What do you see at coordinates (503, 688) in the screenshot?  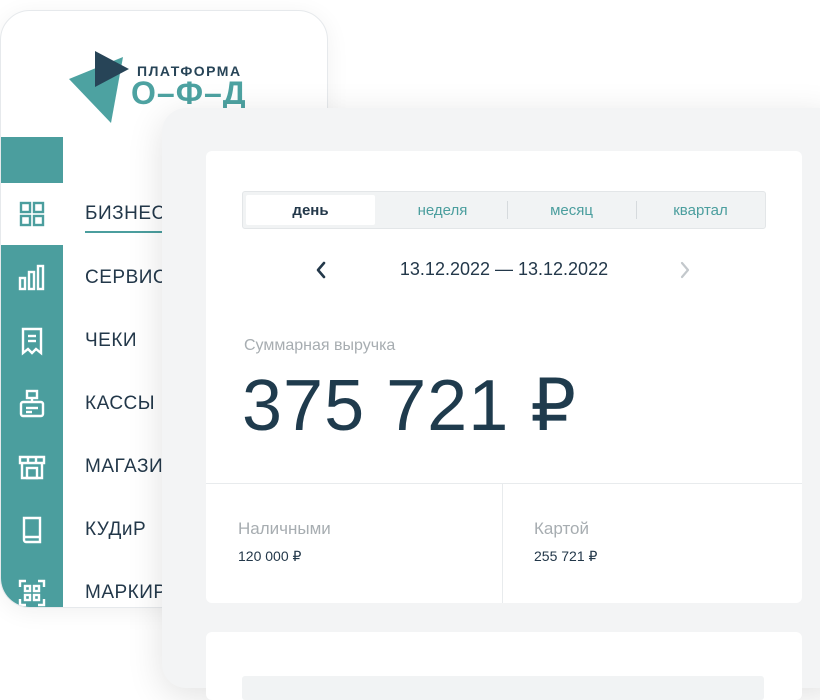 I see `secondary-tabs` at bounding box center [503, 688].